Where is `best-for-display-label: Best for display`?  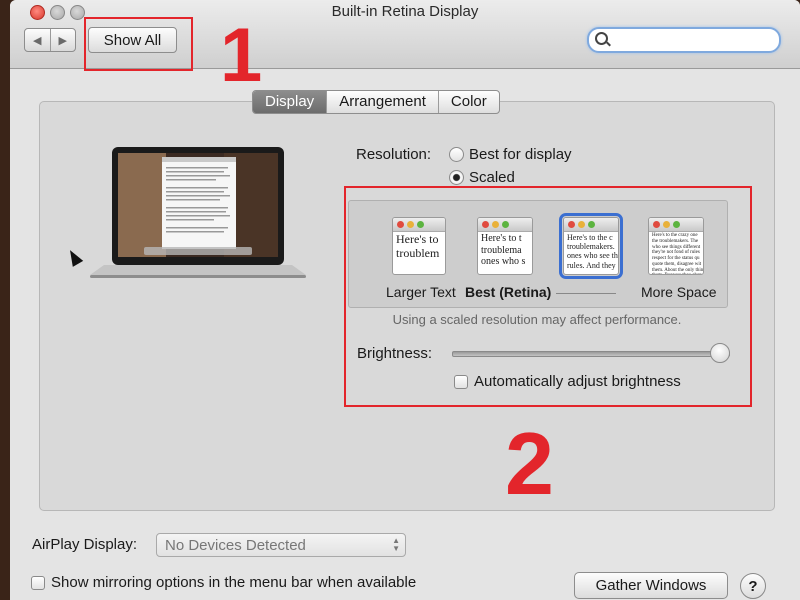 best-for-display-label: Best for display is located at coordinates (520, 154).